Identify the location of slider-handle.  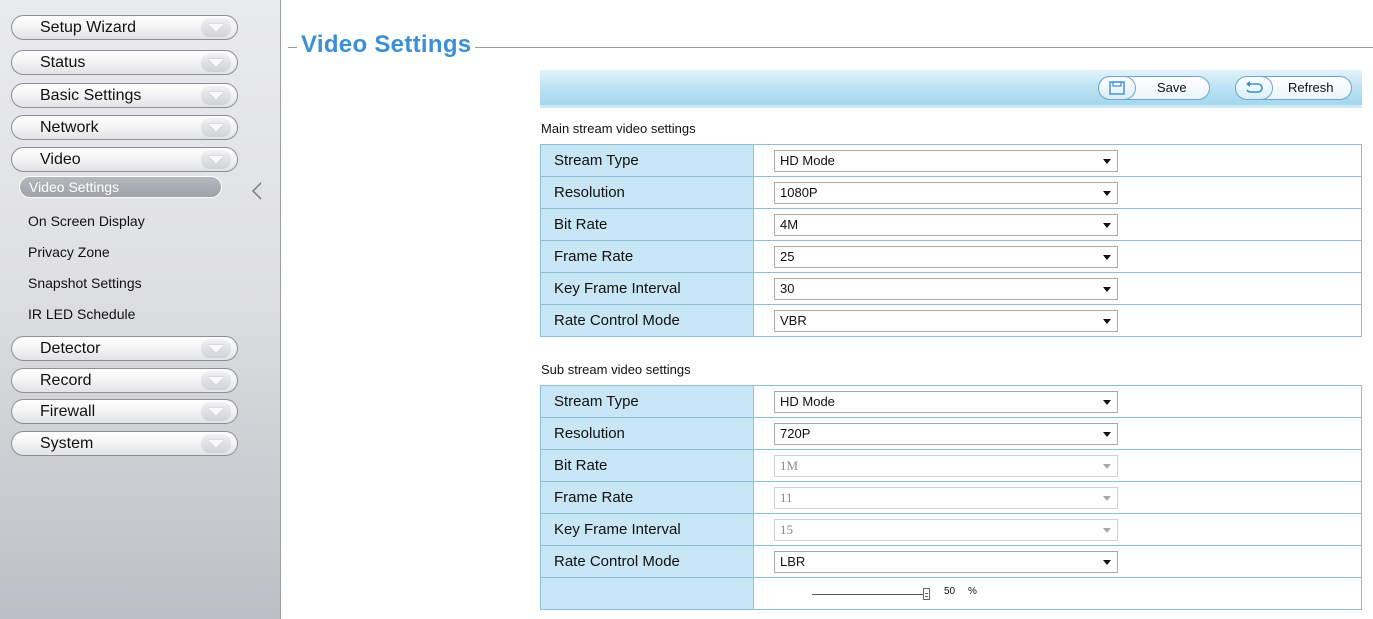
(926, 593).